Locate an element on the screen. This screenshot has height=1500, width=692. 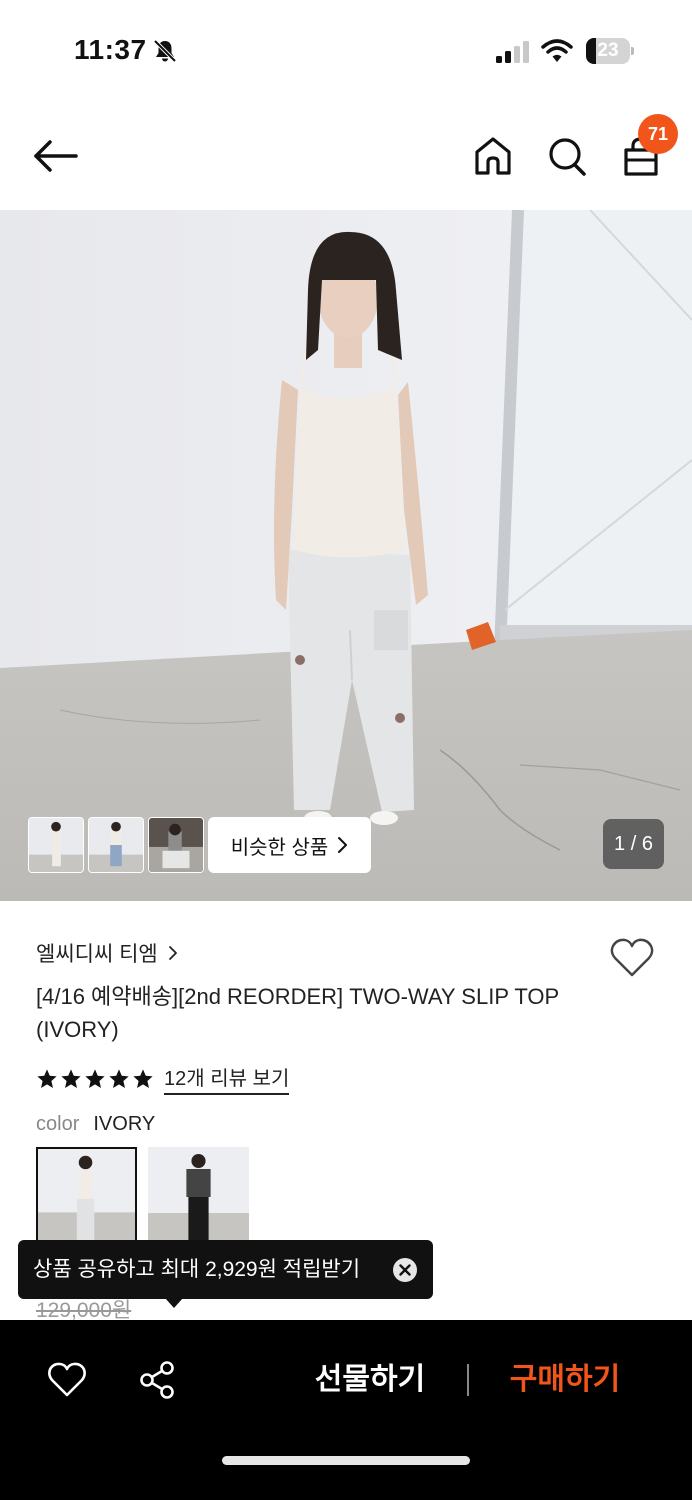
signal-icon is located at coordinates (512, 52).